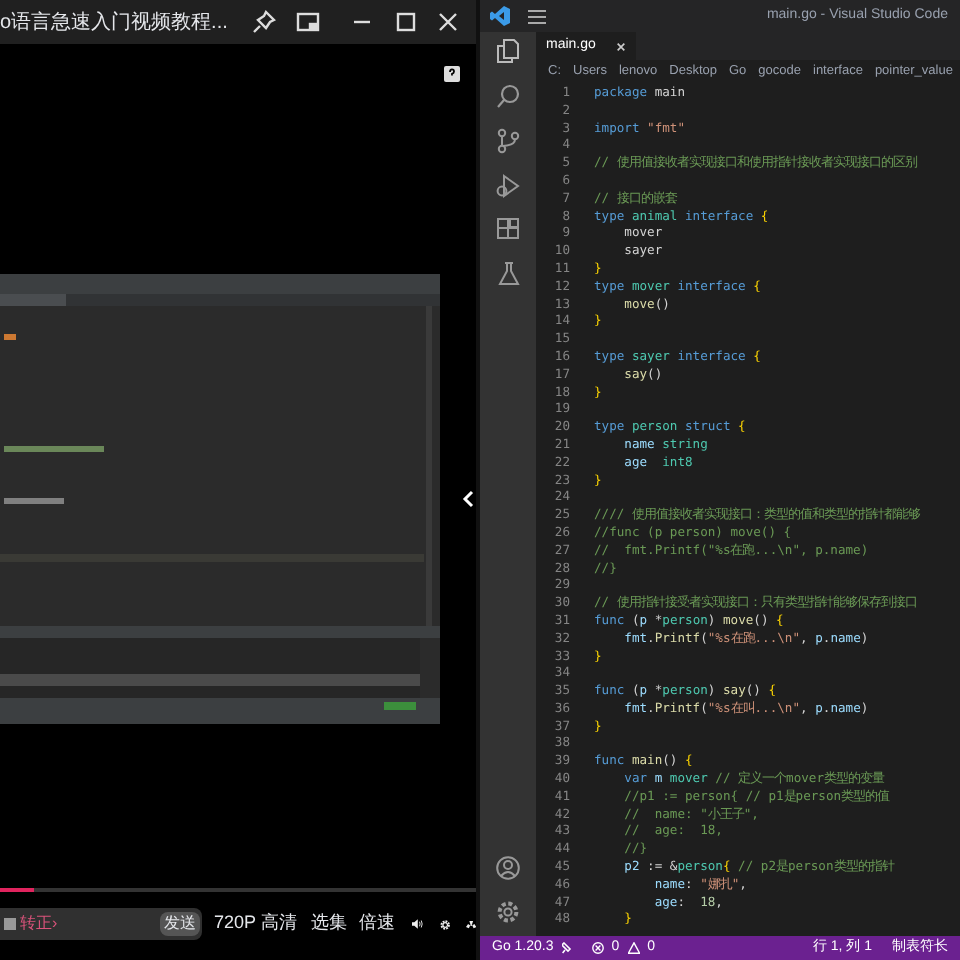 Image resolution: width=960 pixels, height=960 pixels. I want to click on radiation-icon, so click(471, 924).